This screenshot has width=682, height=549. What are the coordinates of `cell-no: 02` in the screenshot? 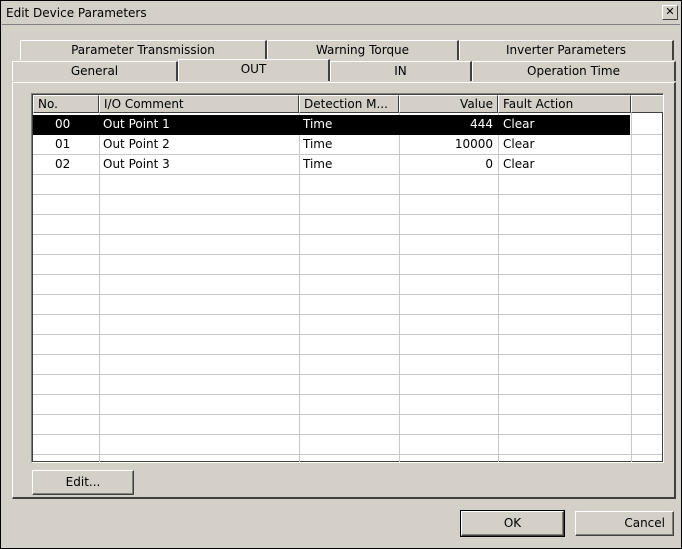 It's located at (63, 164).